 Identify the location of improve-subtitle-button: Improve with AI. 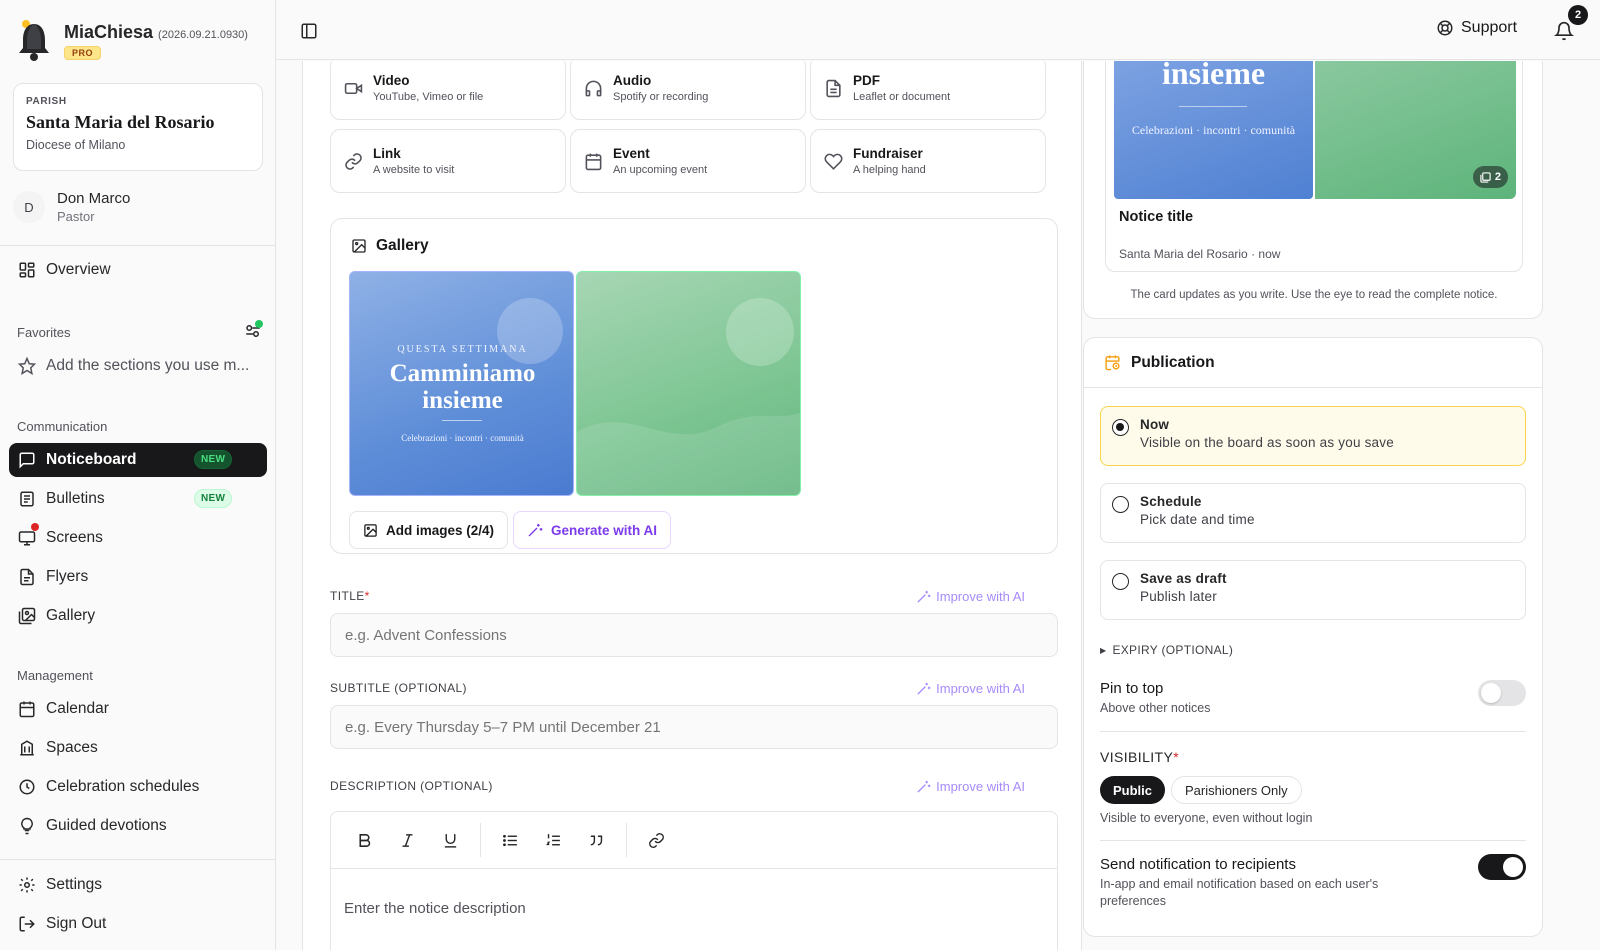
(970, 688).